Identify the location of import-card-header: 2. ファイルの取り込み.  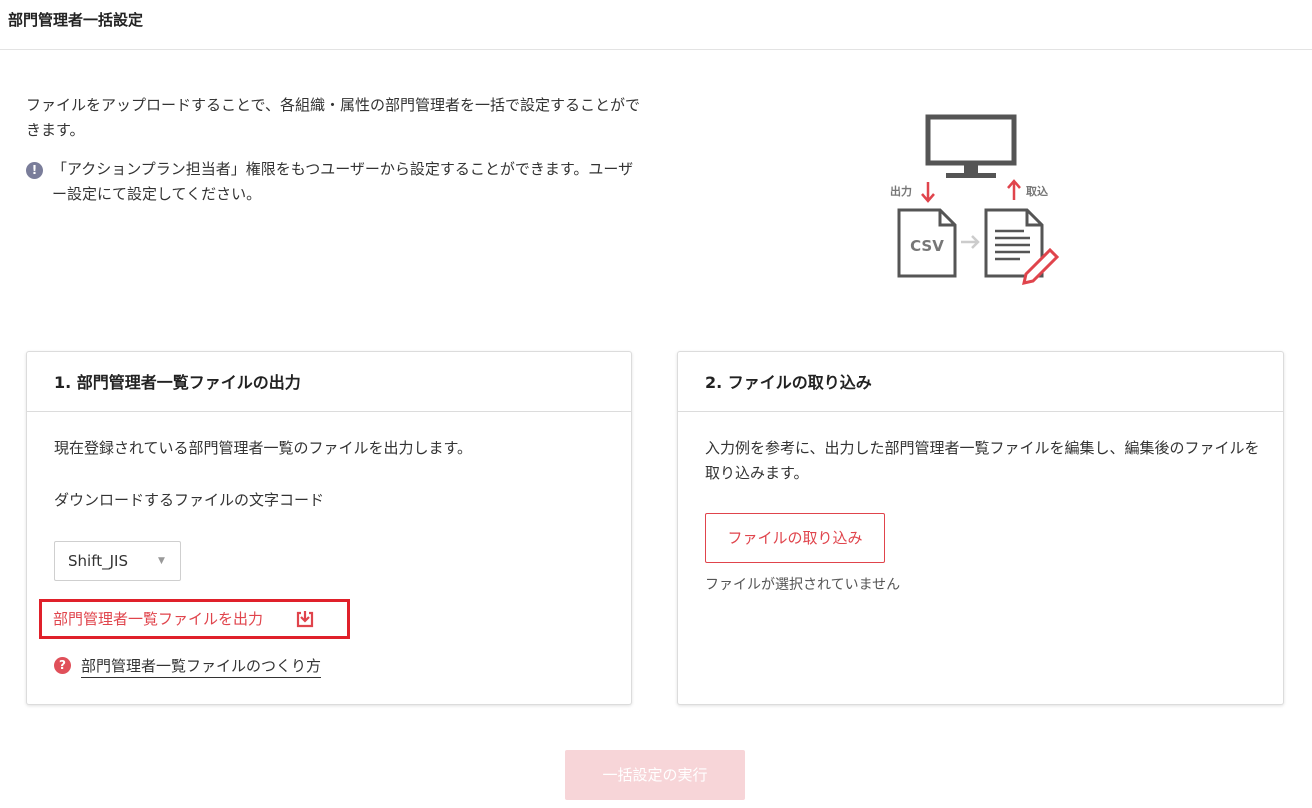
(980, 382).